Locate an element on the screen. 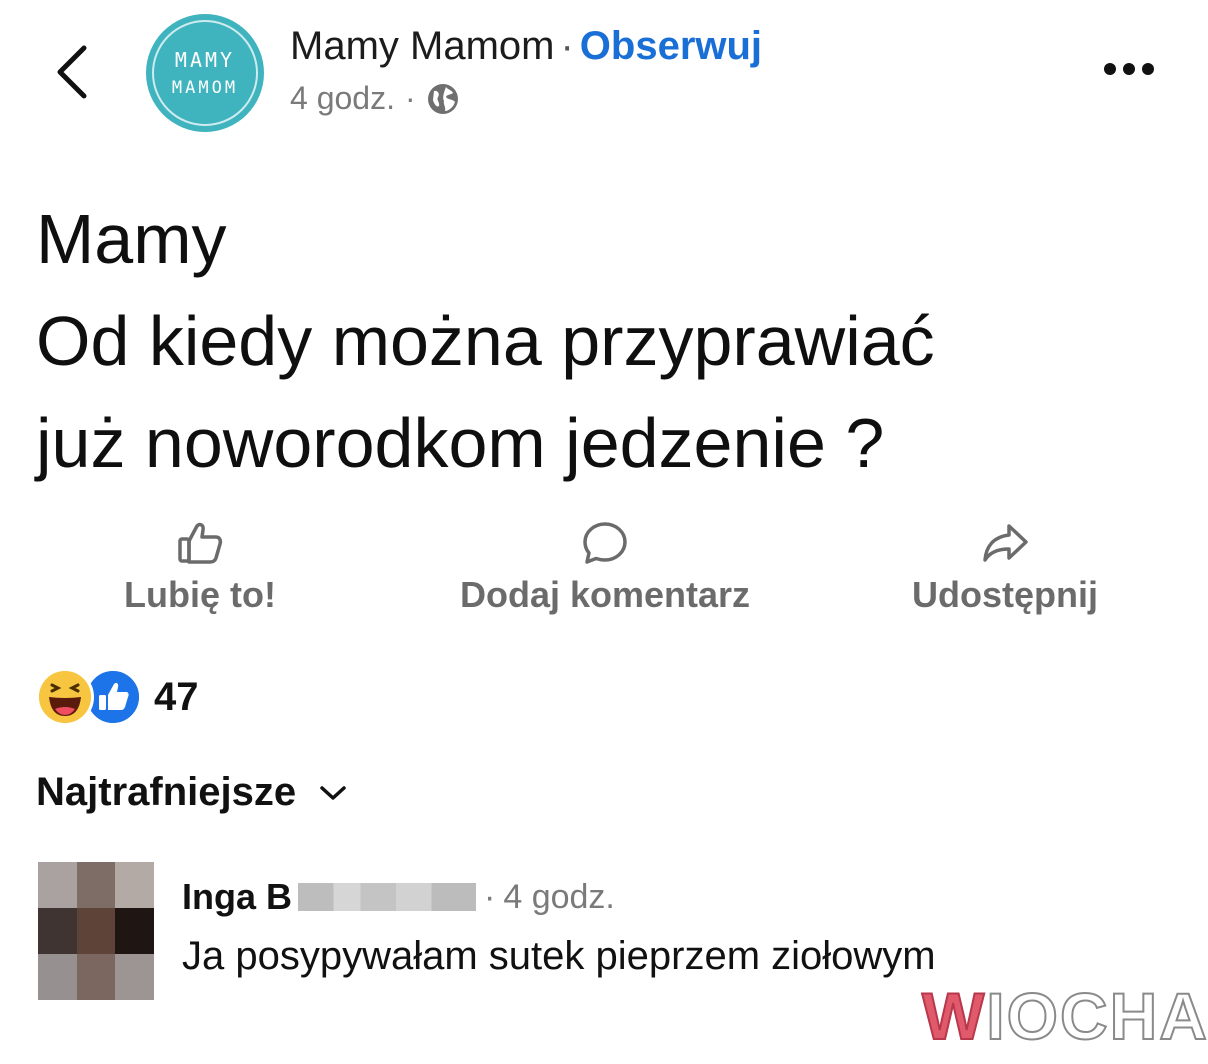 Image resolution: width=1208 pixels, height=1064 pixels. reaction-count: 47 is located at coordinates (176, 696).